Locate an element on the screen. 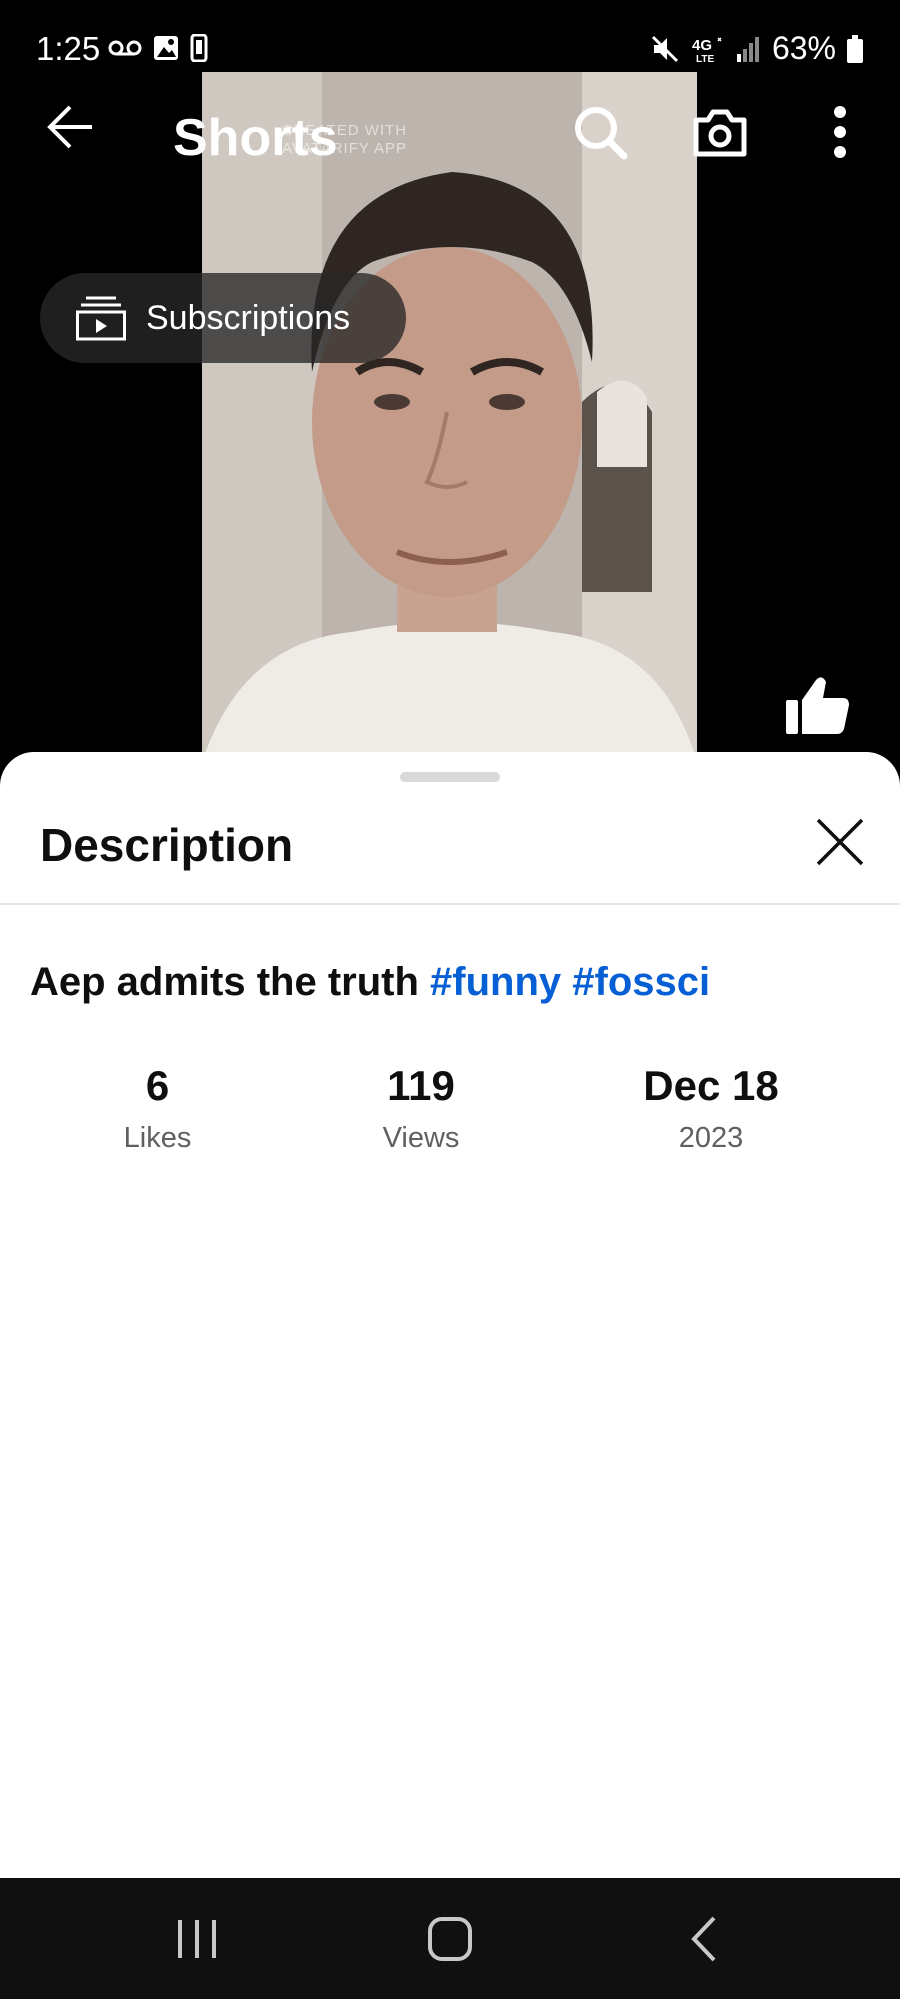 The image size is (900, 1999). views-label: Views is located at coordinates (421, 1138).